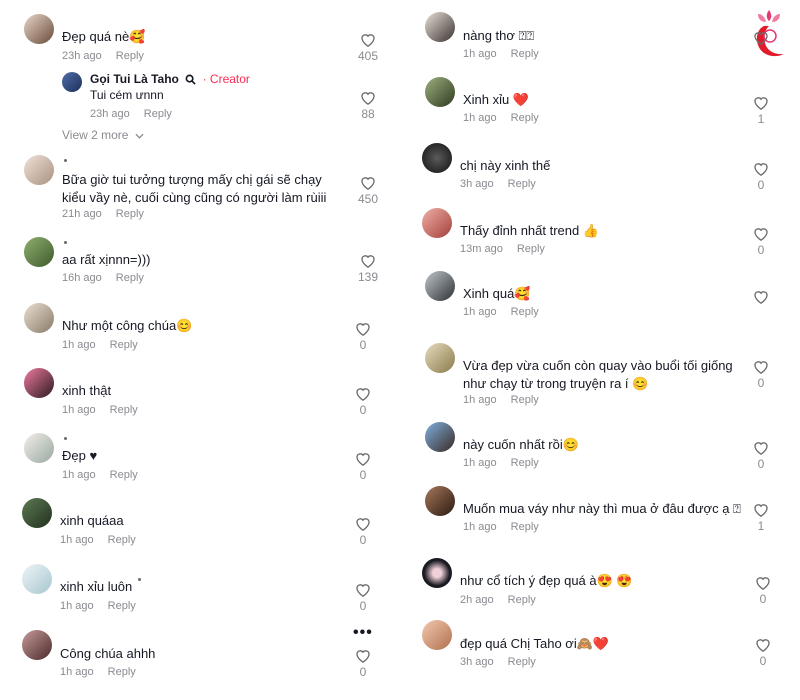  I want to click on comment-text: Xinh xỉu ❤️, so click(496, 99).